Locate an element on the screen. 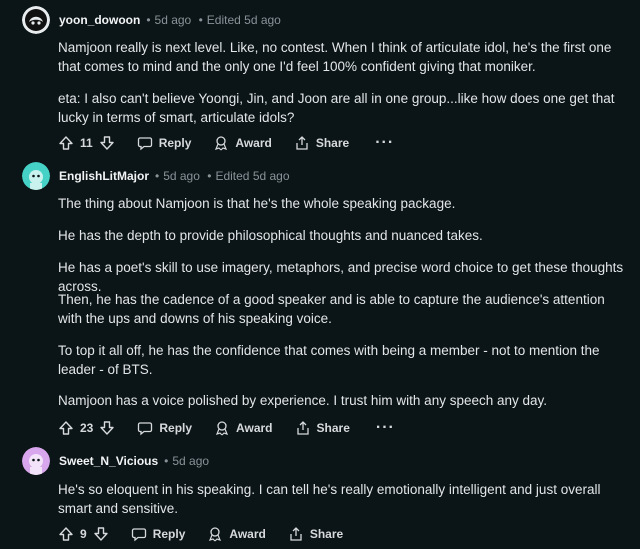 This screenshot has height=549, width=640. comment-header: yoon_dowoon • 5d ago • Edited 5d ago is located at coordinates (151, 20).